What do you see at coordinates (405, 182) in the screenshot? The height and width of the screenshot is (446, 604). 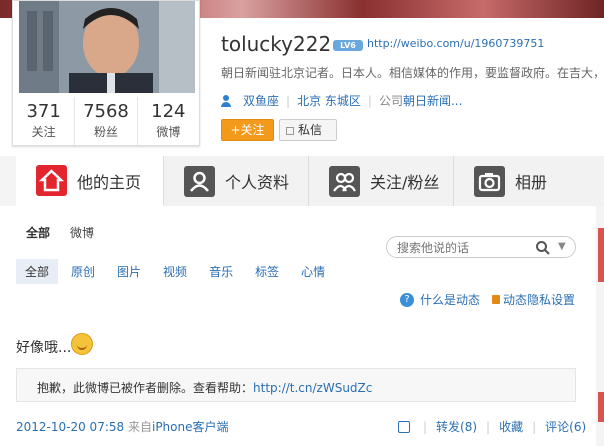 I see `tab-follow-fans-label: 关注/粉丝` at bounding box center [405, 182].